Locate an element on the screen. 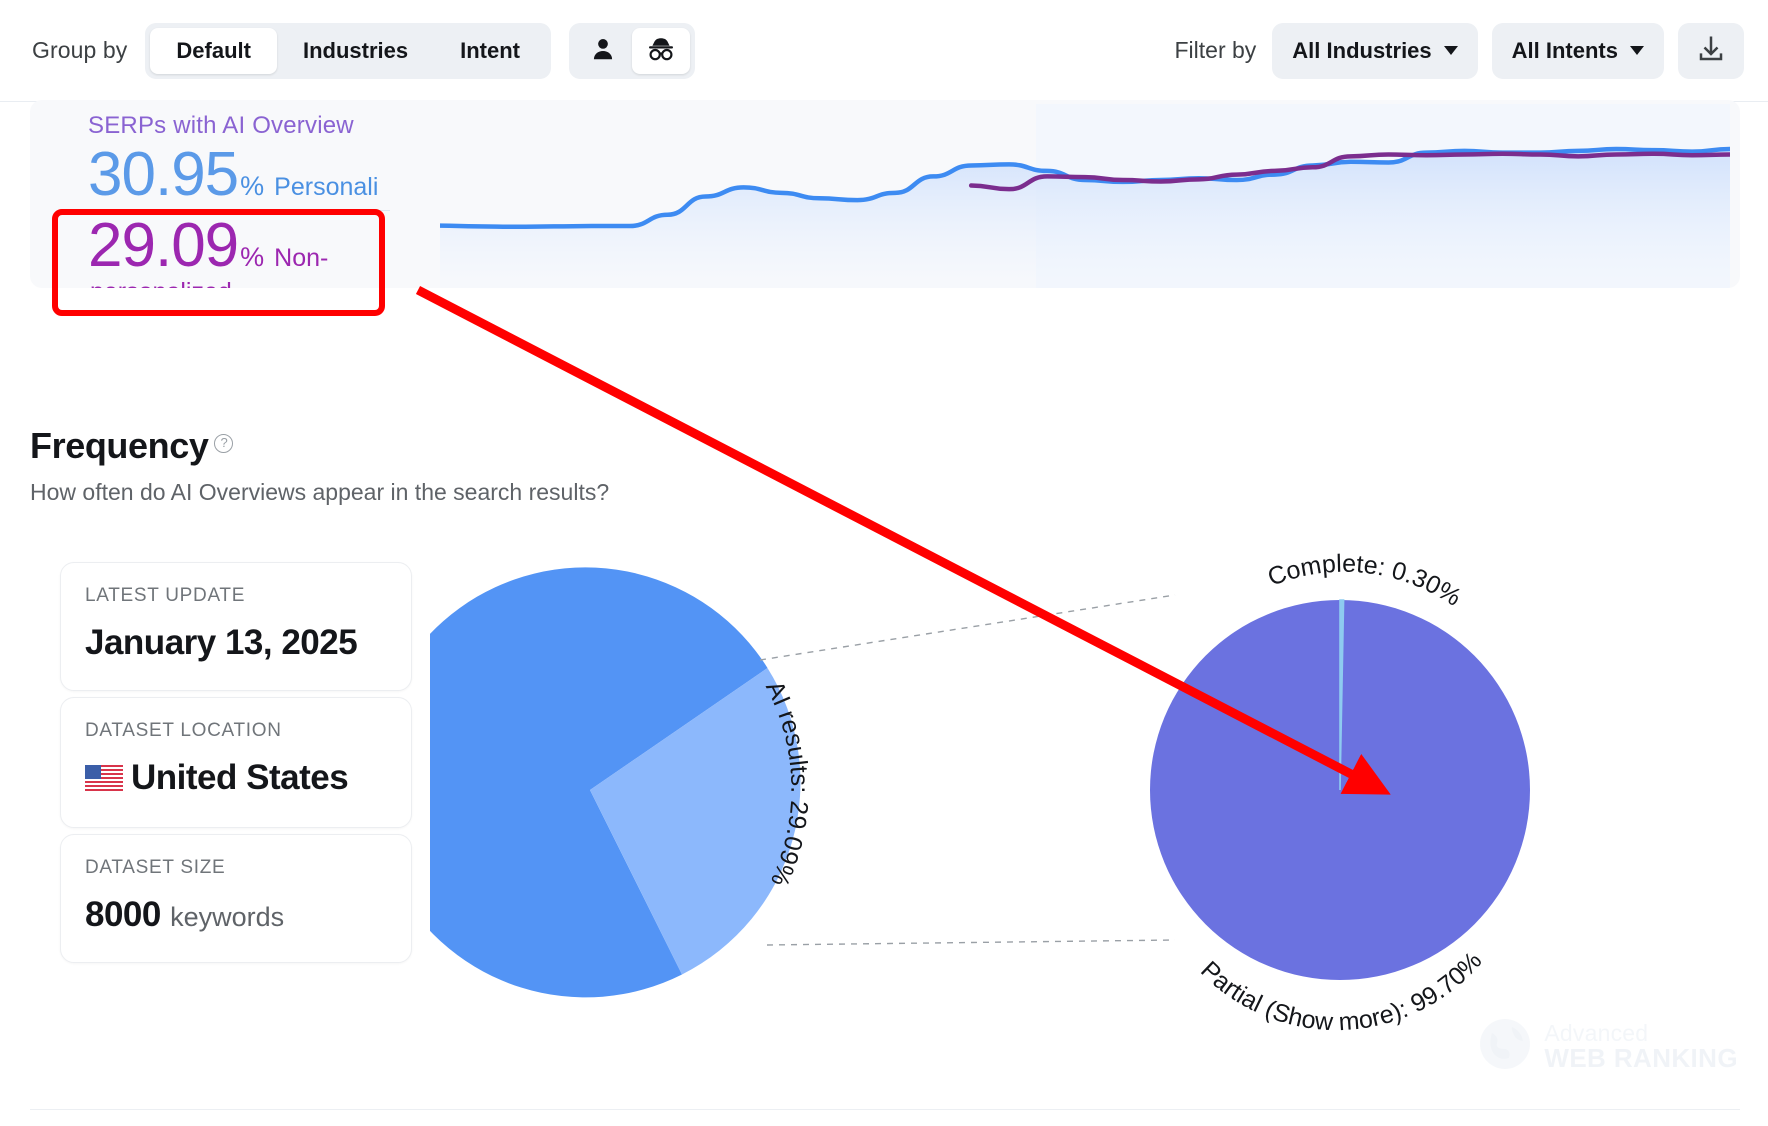  watermark: Advanced WEB RANKING is located at coordinates (1608, 1046).